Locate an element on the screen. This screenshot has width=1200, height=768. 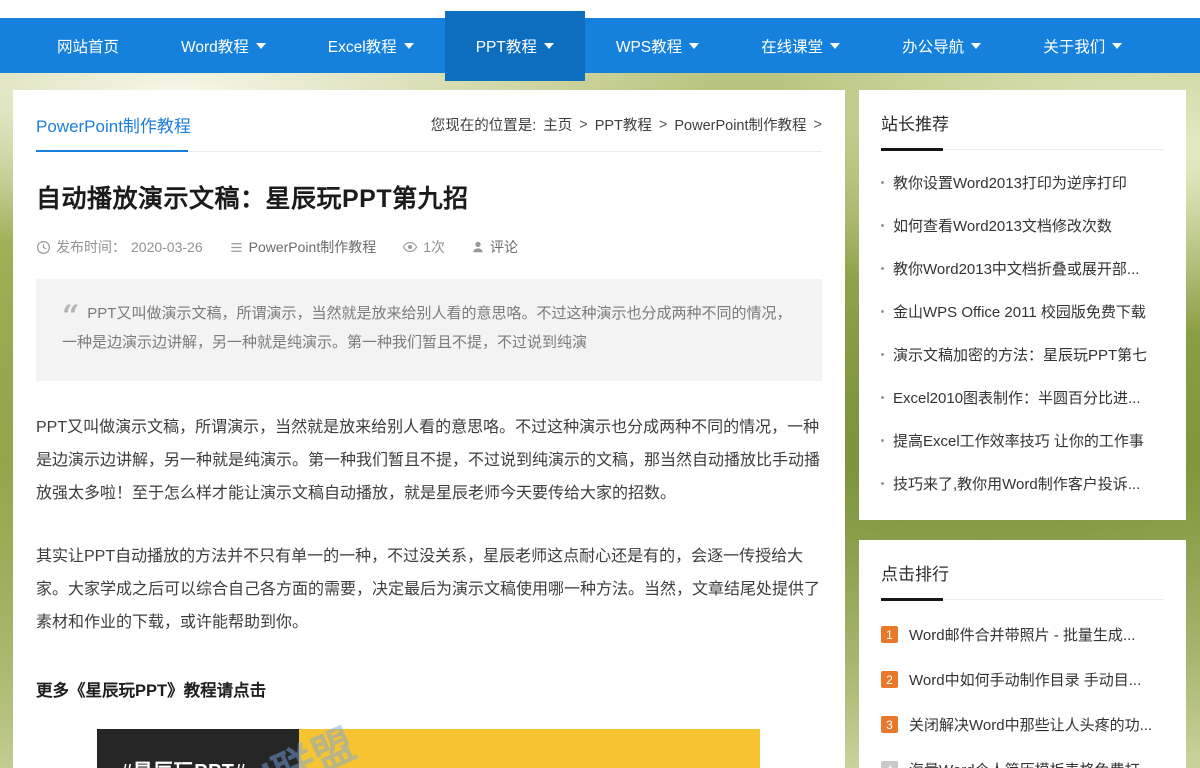
article-category: PowerPoint制作教程 is located at coordinates (303, 247).